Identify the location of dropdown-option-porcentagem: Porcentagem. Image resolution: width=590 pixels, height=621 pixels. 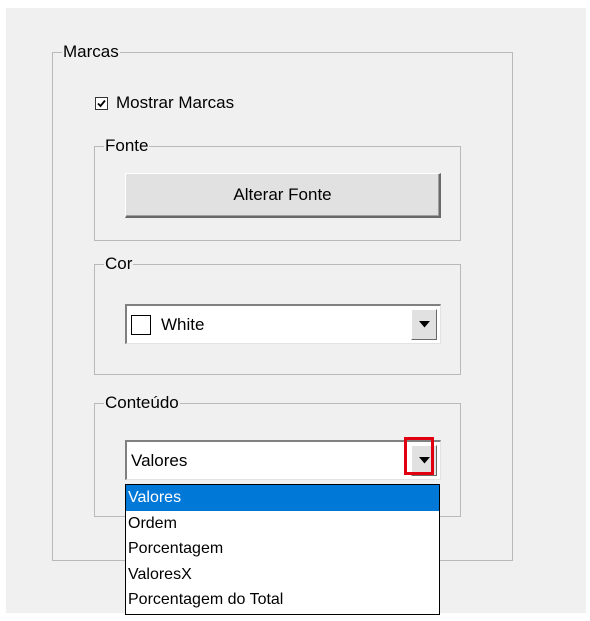
(282, 549).